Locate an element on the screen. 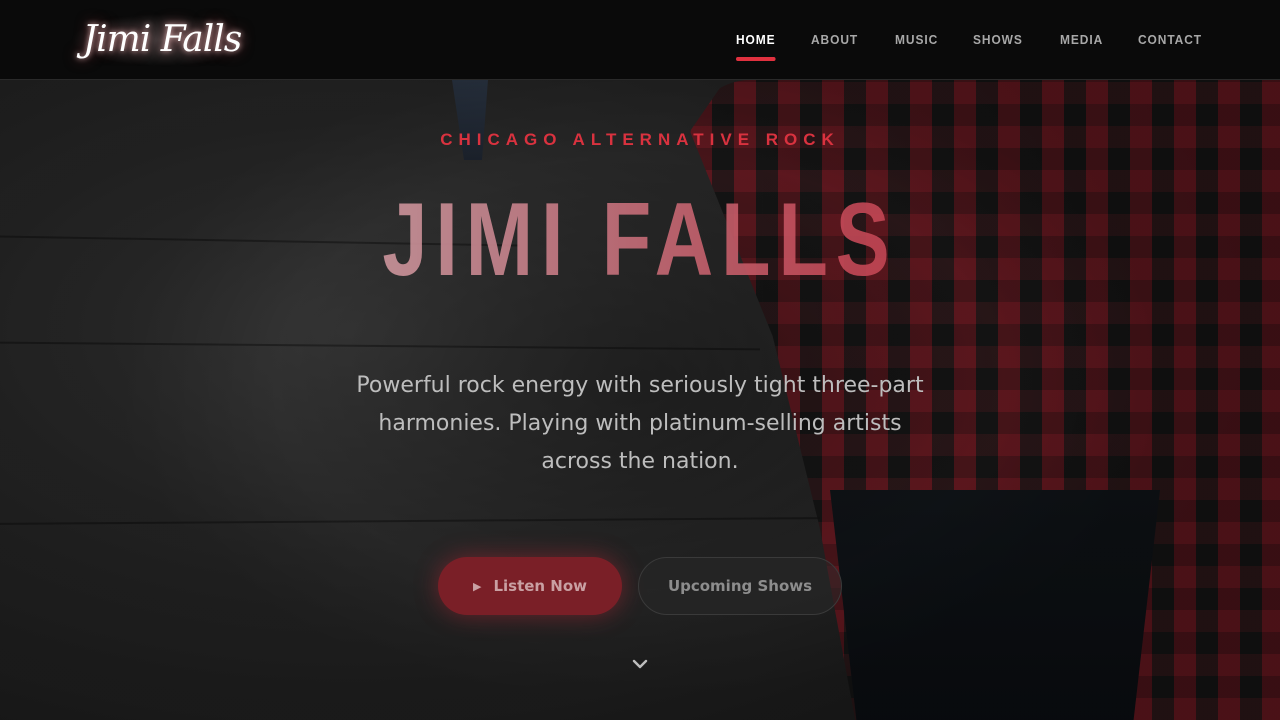 The height and width of the screenshot is (720, 1280). logo-text: Jimi Falls is located at coordinates (162, 39).